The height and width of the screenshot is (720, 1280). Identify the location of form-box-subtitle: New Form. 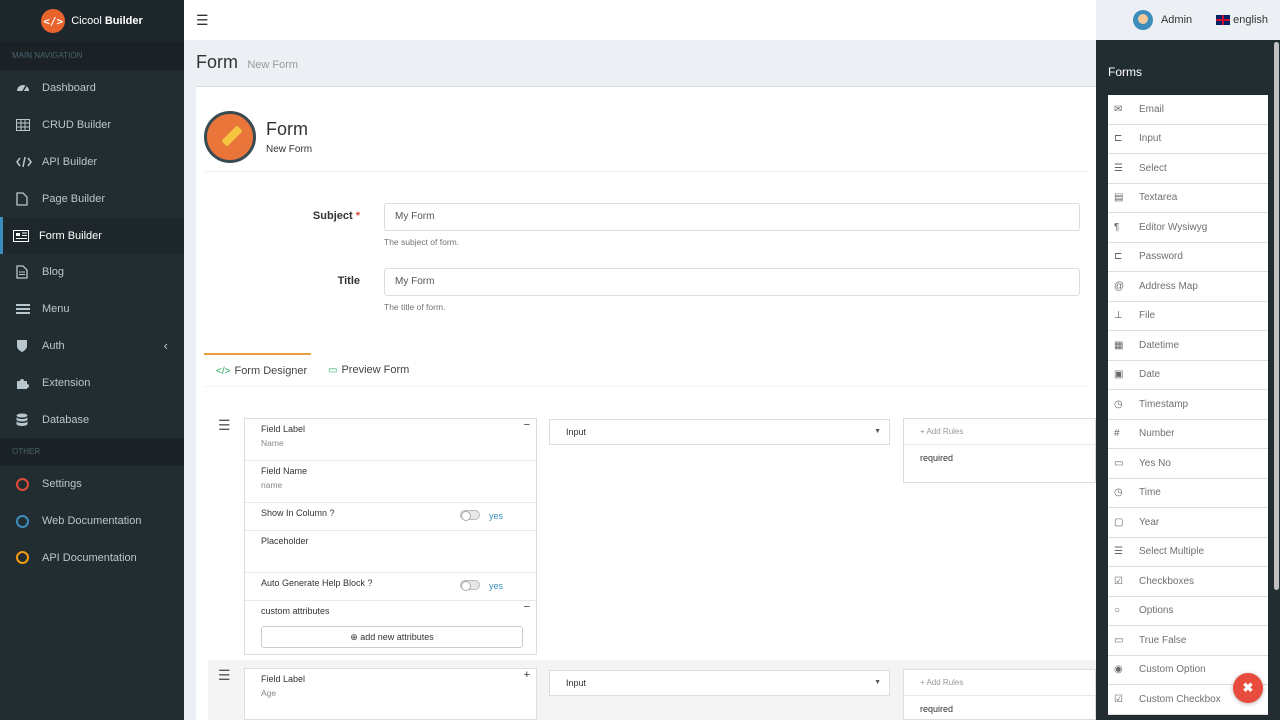
(289, 149).